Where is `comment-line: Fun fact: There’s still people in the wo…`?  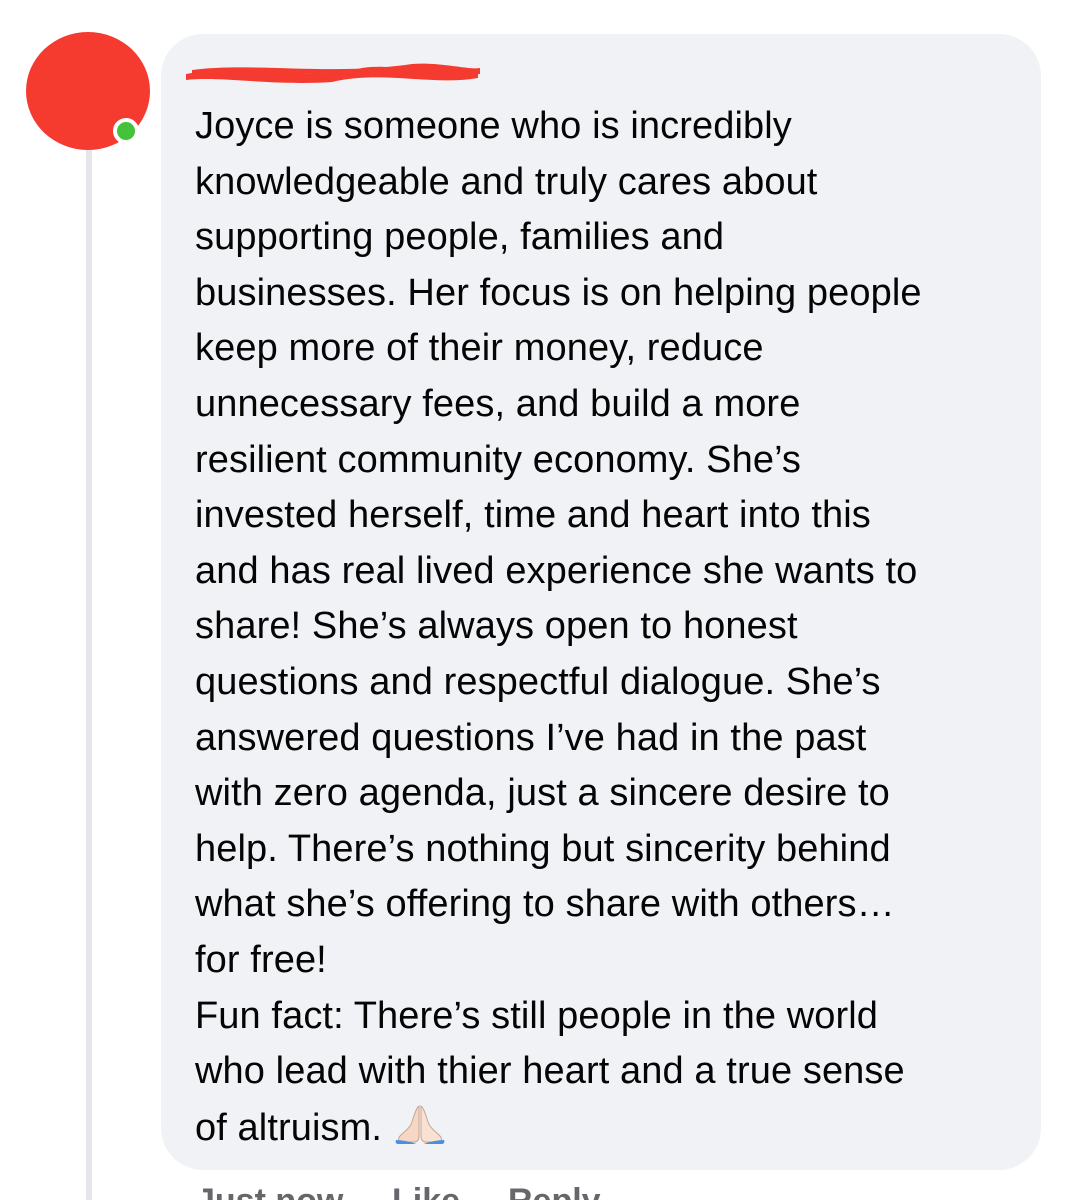
comment-line: Fun fact: There’s still people in the wo… is located at coordinates (537, 1015).